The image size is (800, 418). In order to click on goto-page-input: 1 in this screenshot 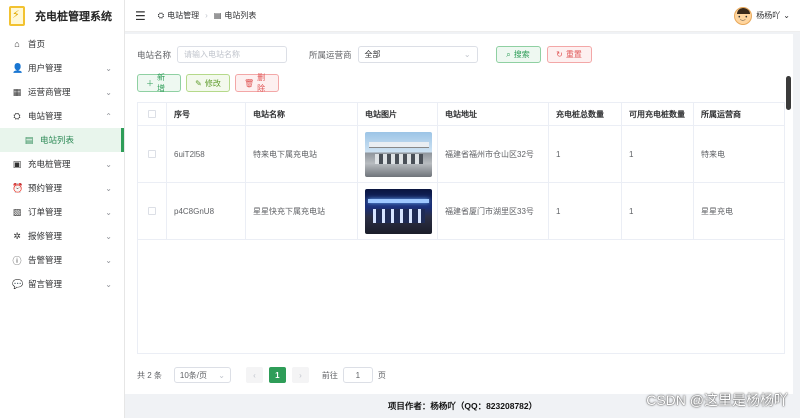, I will do `click(357, 375)`.